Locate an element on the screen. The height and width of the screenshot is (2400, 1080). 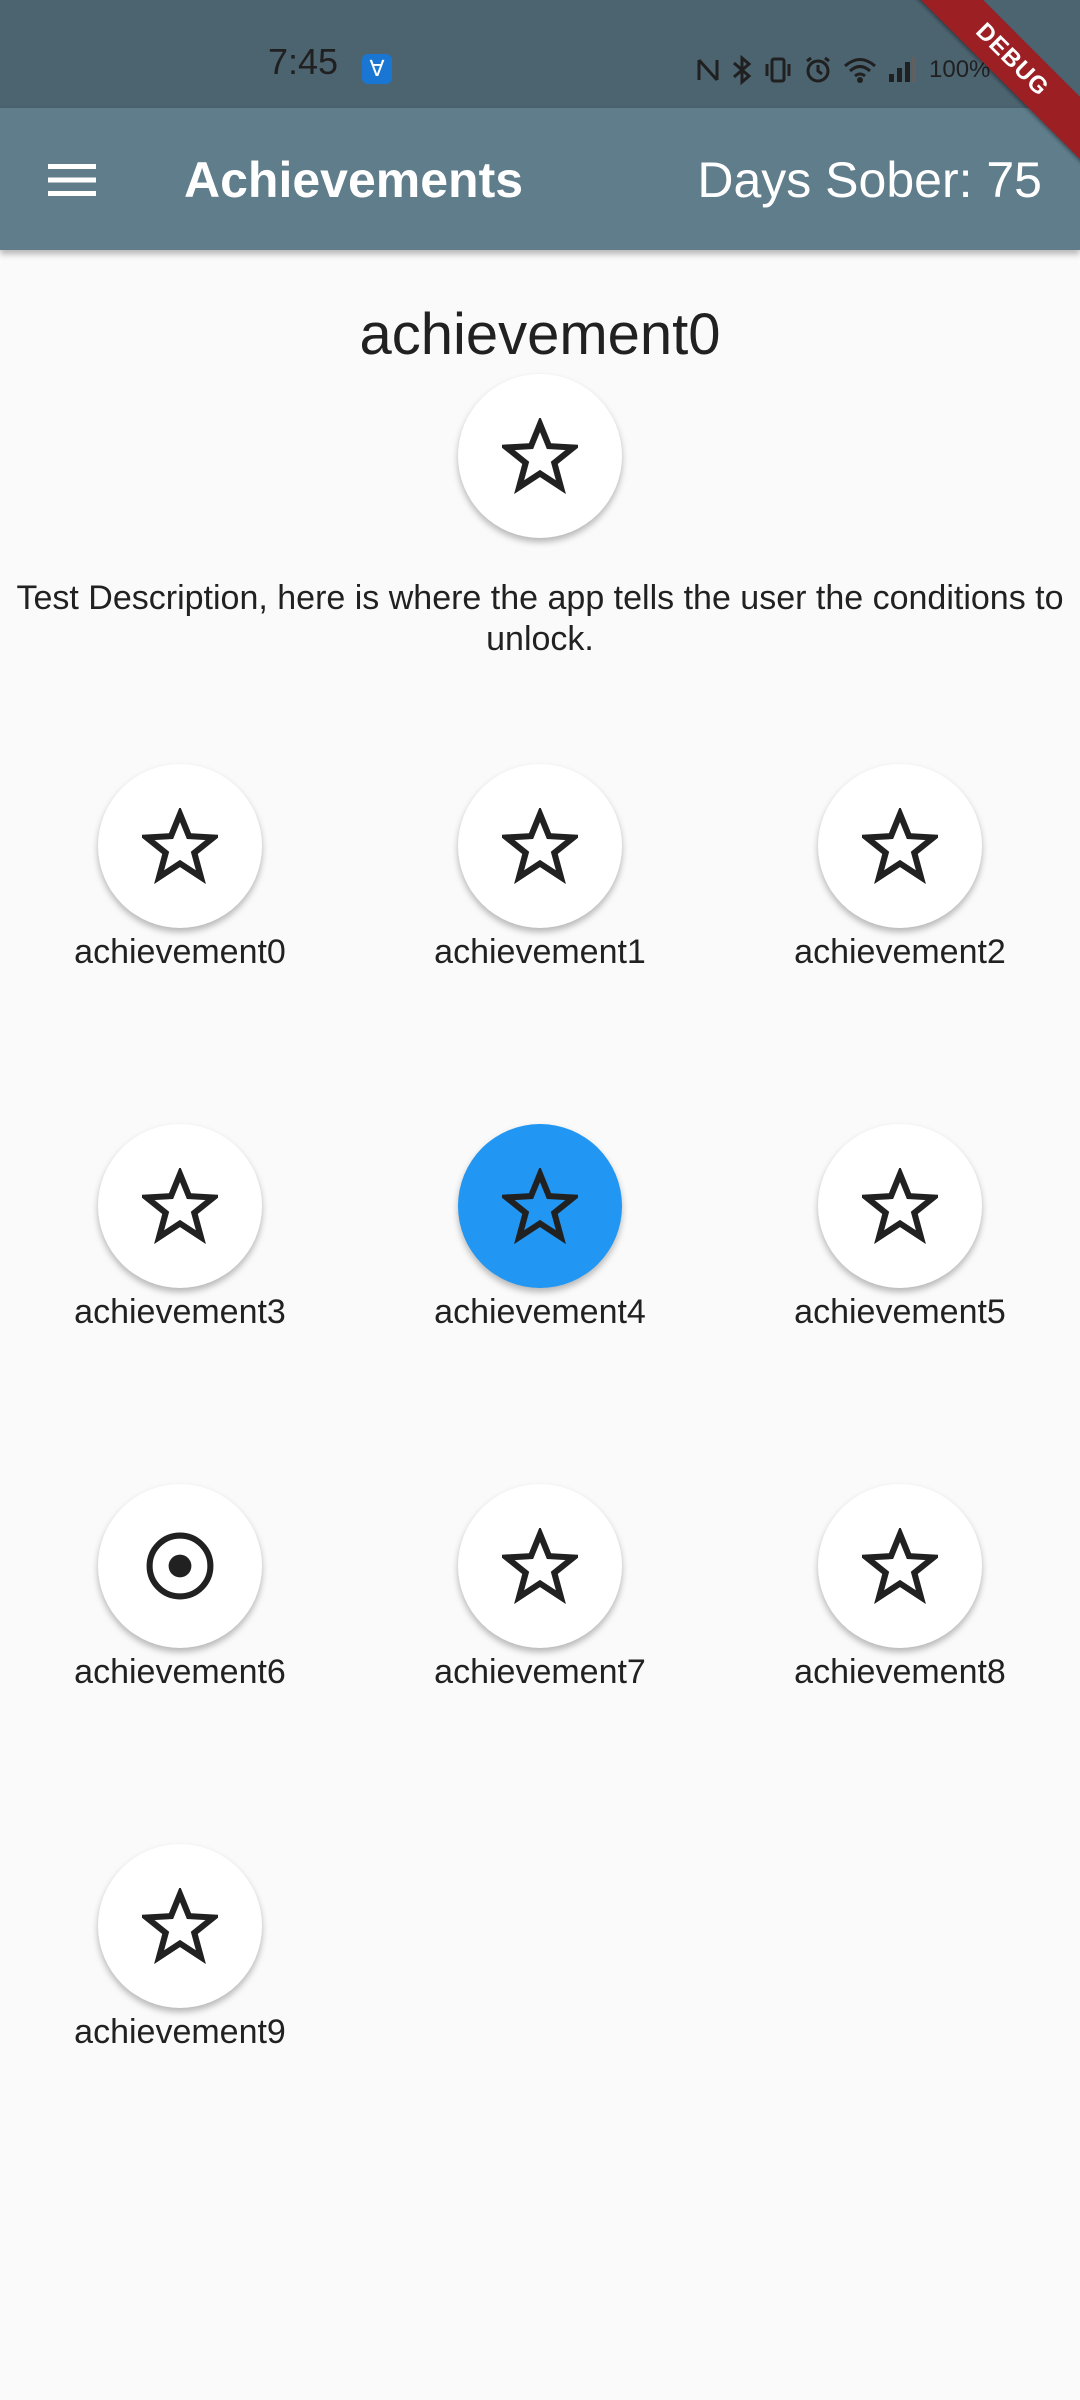
achievement-label: achievement1 is located at coordinates (540, 952).